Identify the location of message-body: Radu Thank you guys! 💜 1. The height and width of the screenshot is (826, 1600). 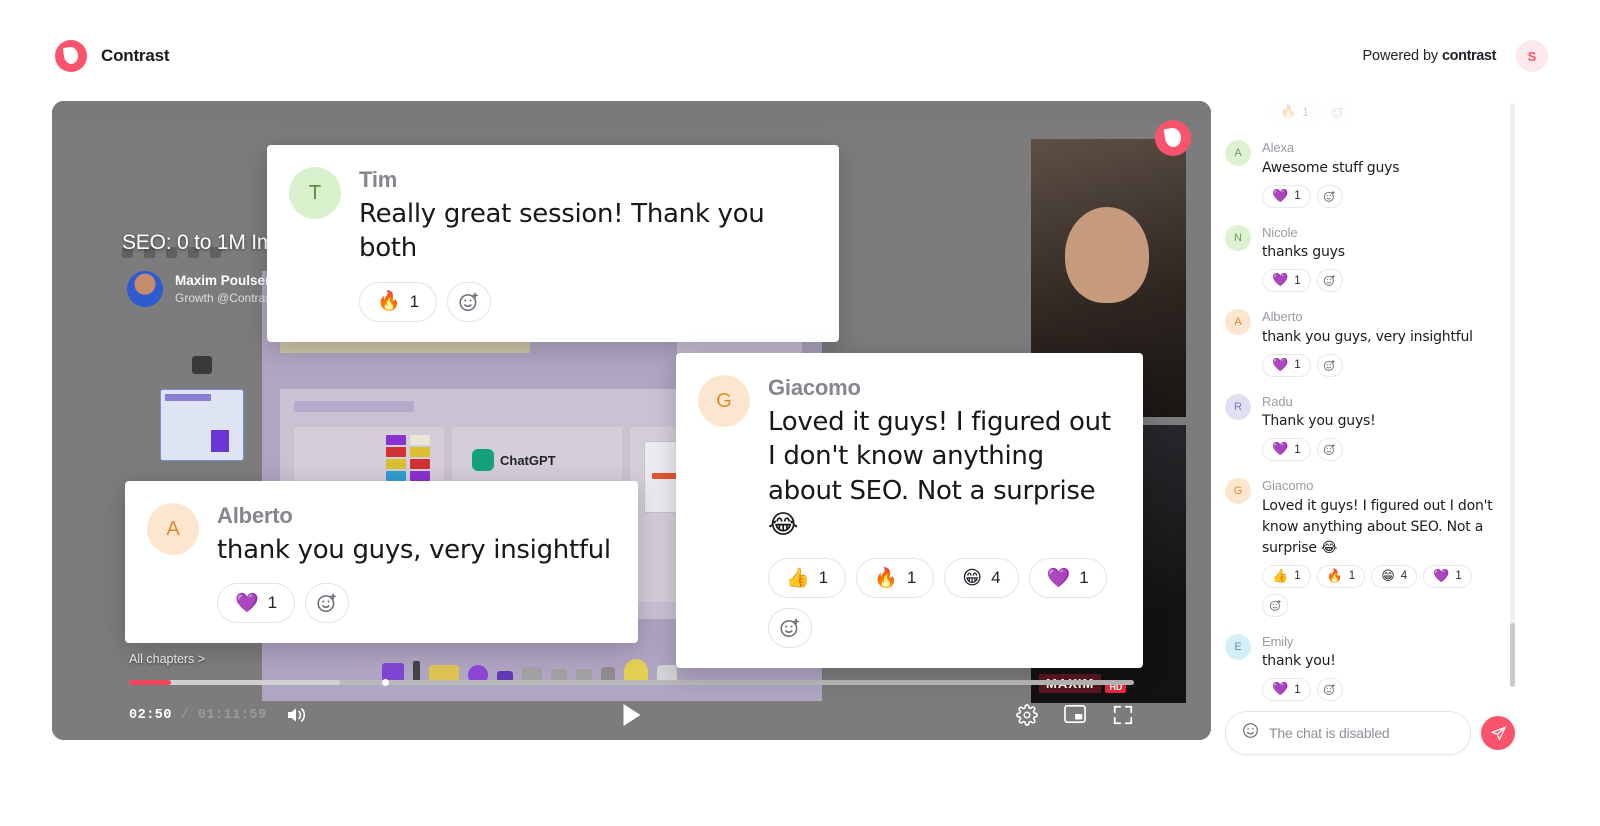
(1381, 426).